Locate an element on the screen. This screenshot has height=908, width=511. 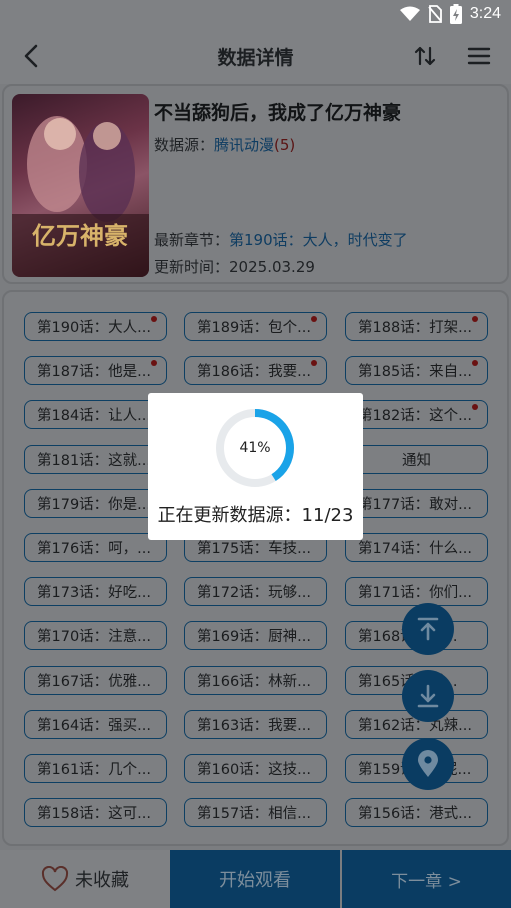
status-bar: 3:24 is located at coordinates (255, 14).